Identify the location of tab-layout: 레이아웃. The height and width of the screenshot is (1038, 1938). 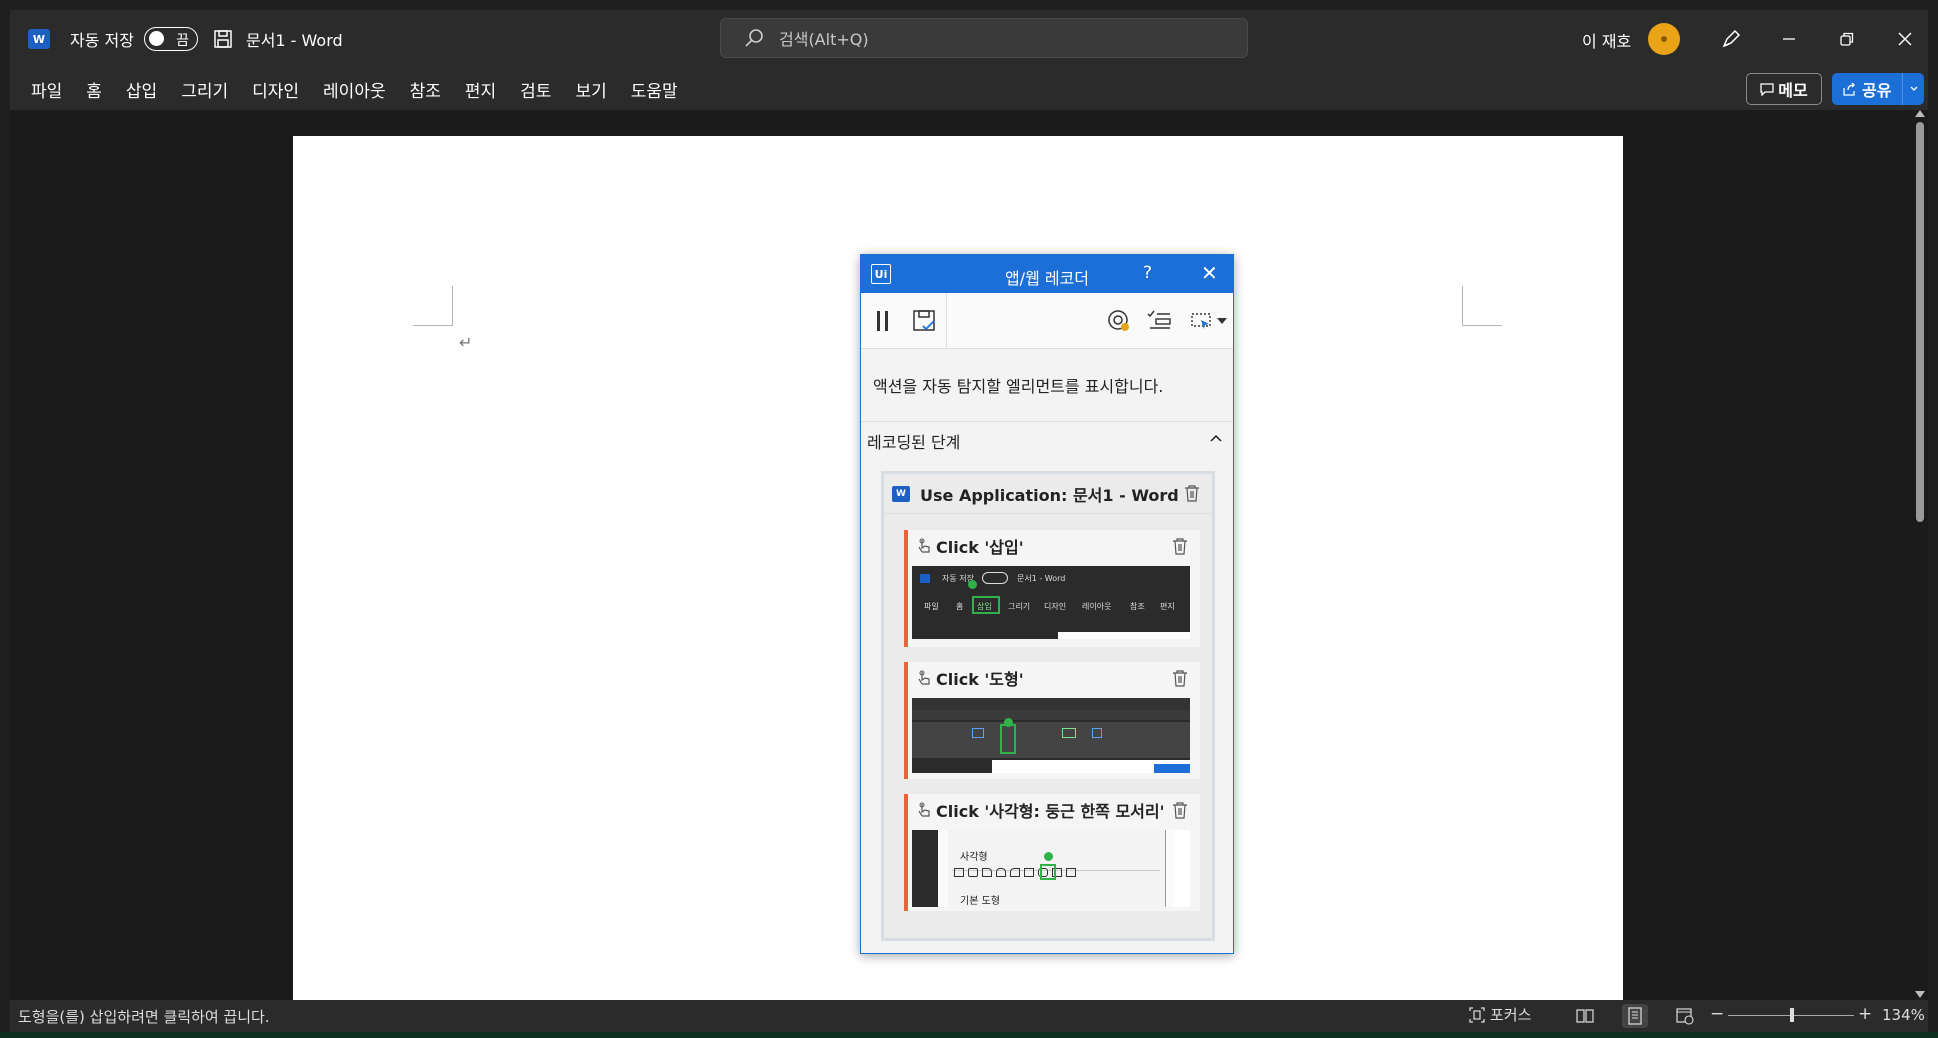
(354, 89).